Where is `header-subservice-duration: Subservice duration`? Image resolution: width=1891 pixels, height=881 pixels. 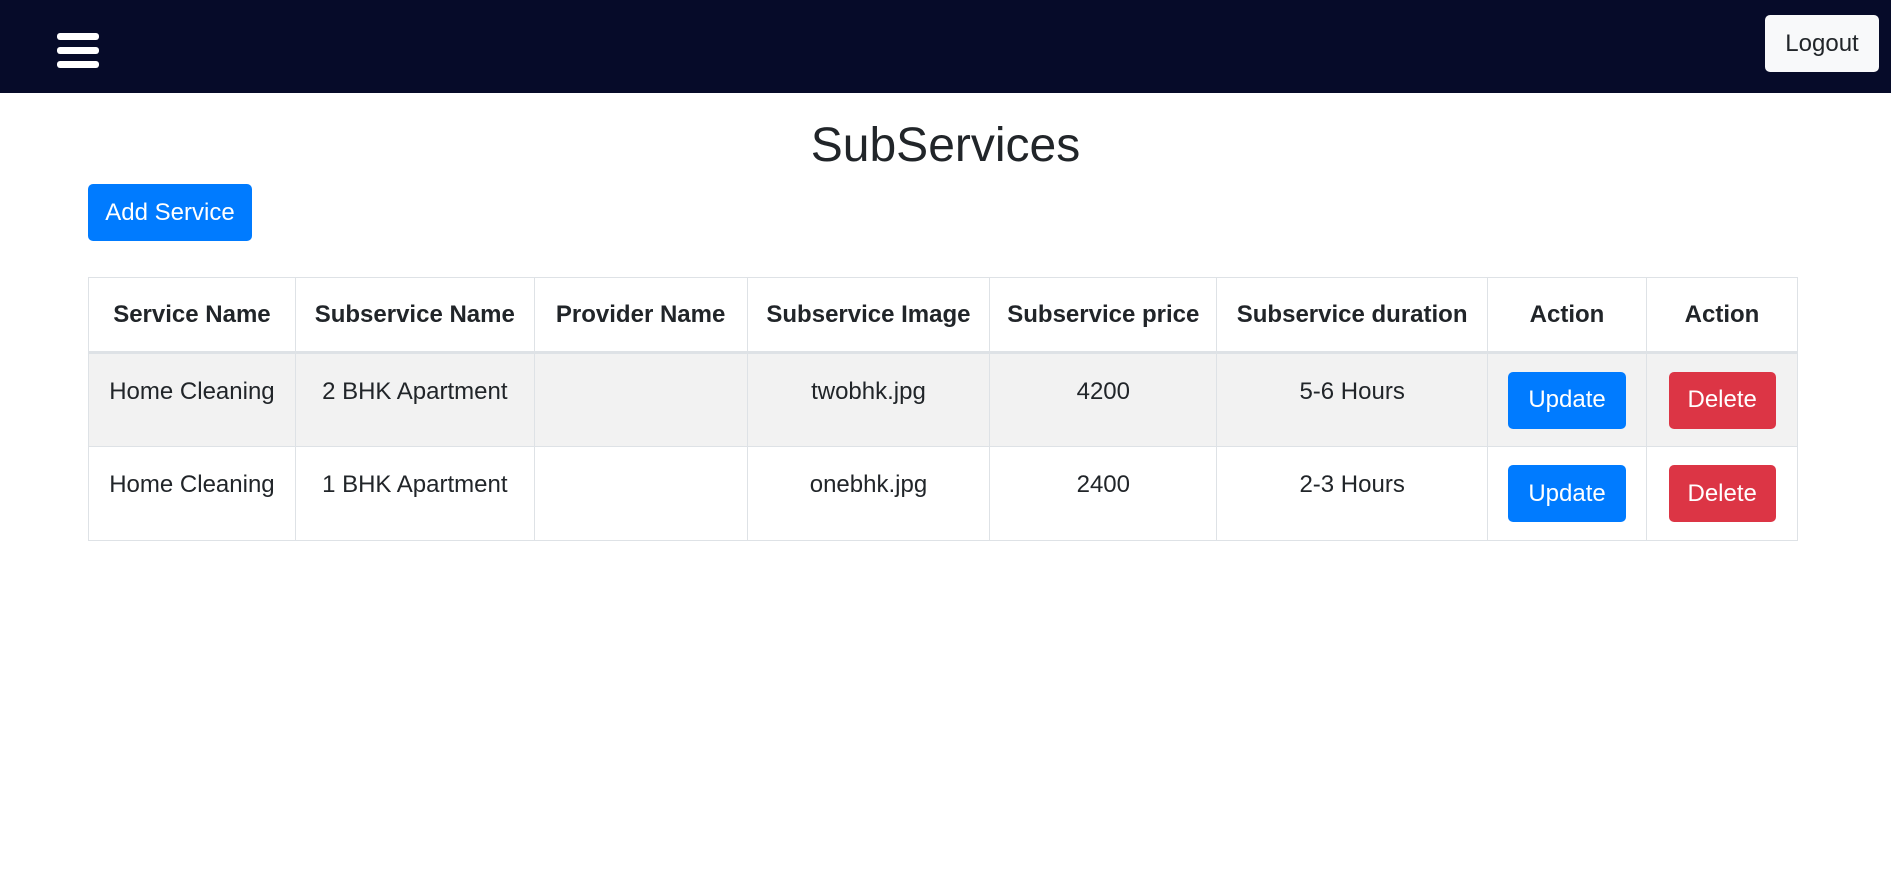 header-subservice-duration: Subservice duration is located at coordinates (1352, 315).